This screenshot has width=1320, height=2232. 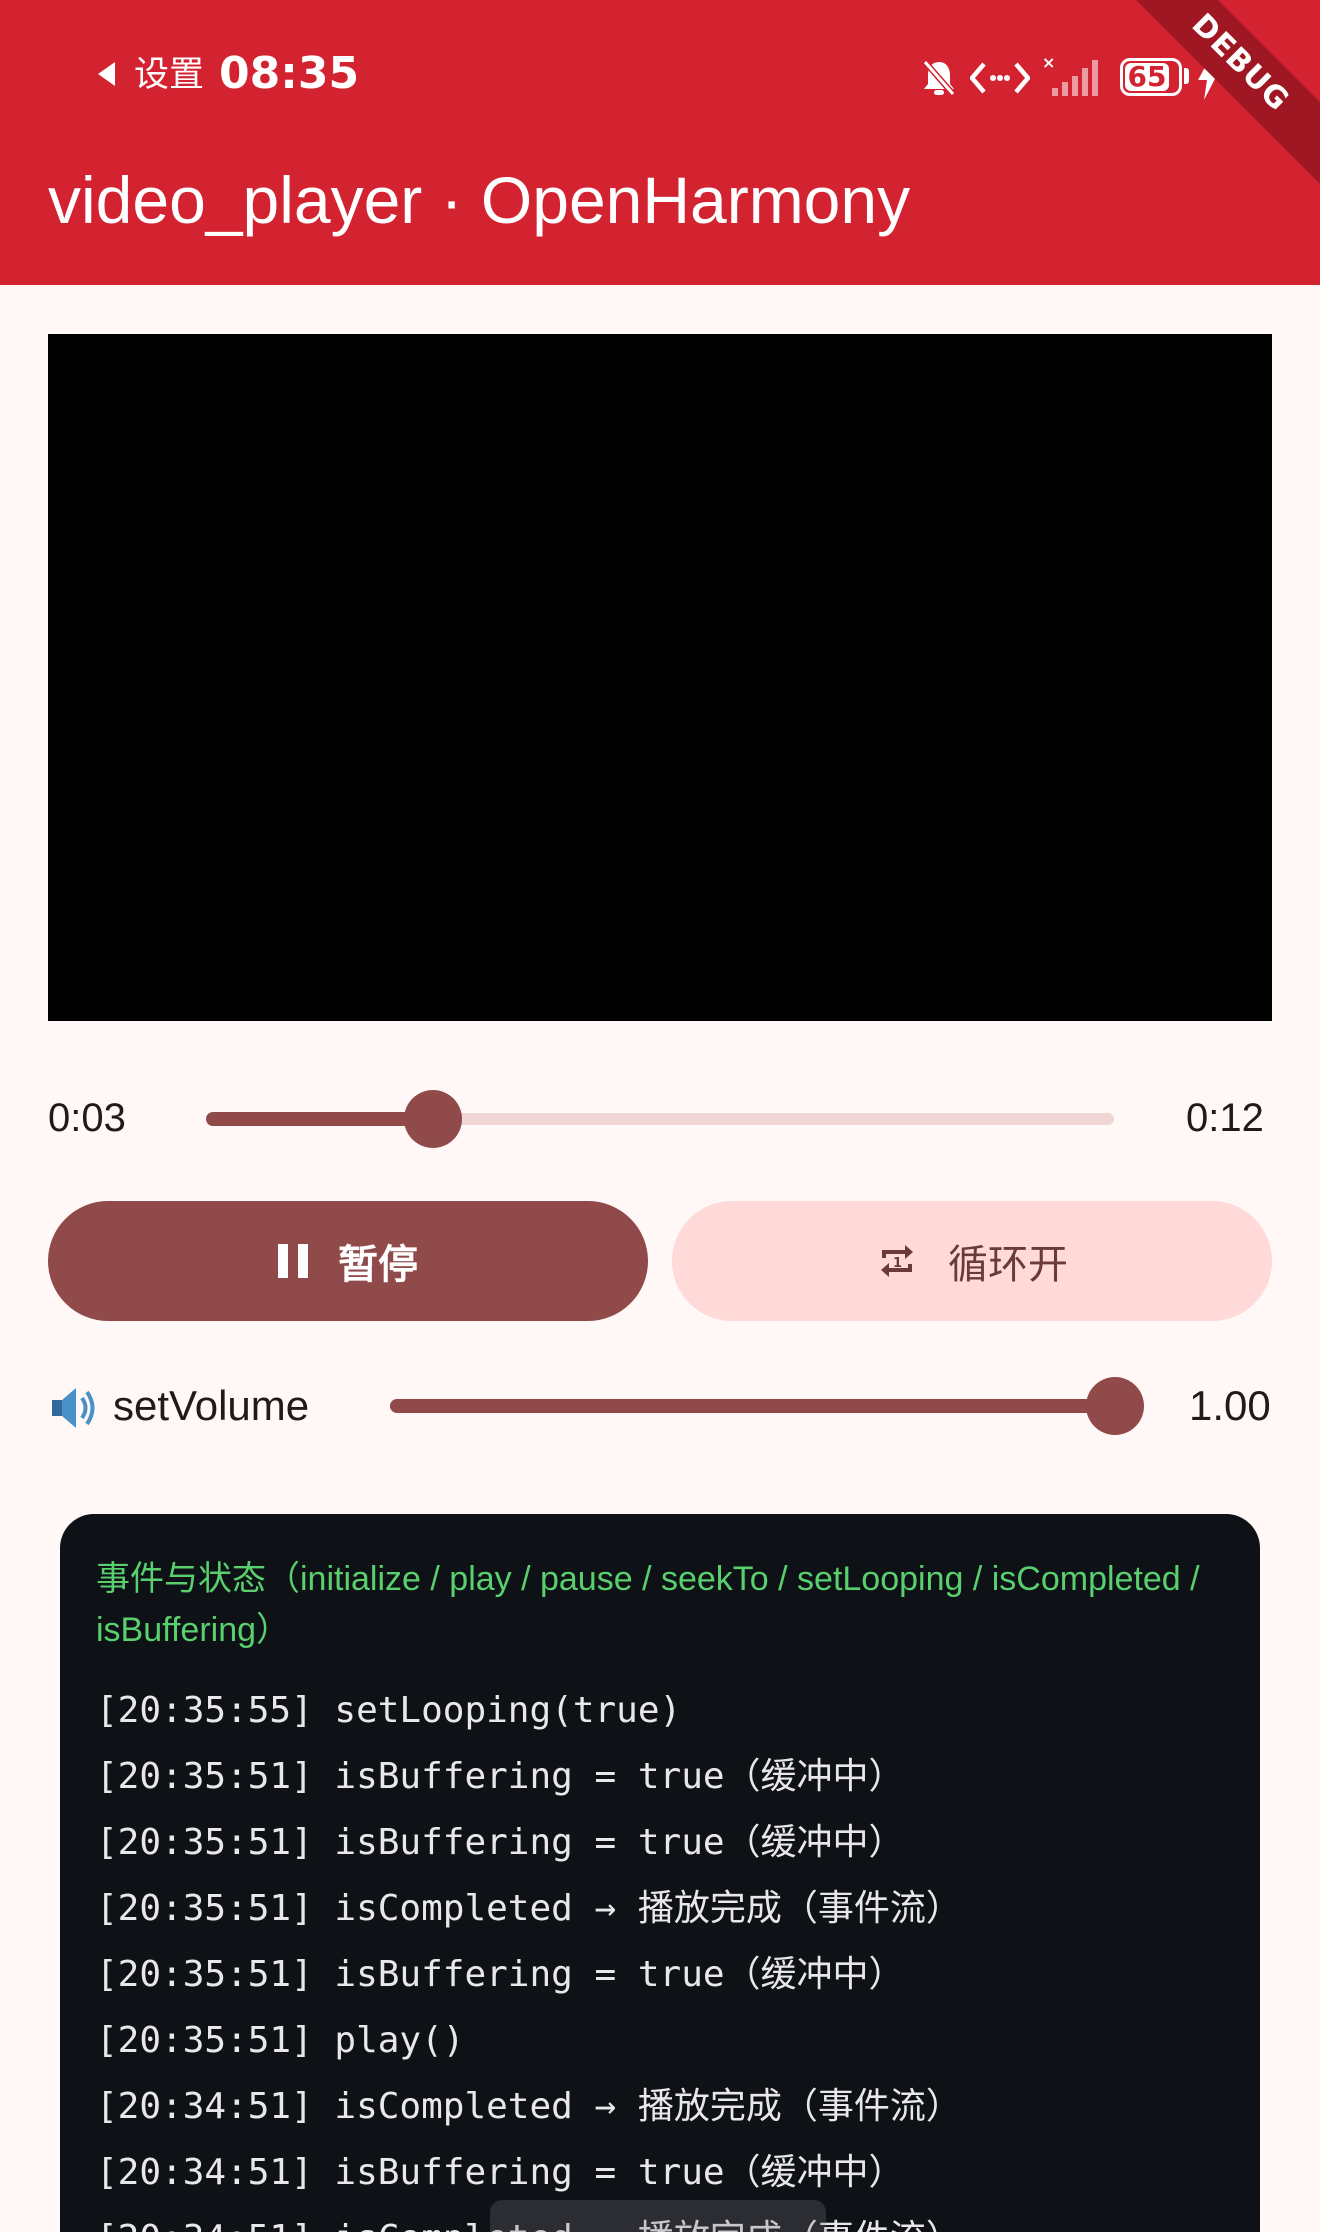 What do you see at coordinates (280, 2040) in the screenshot?
I see `log-line: [20:35:51] play()` at bounding box center [280, 2040].